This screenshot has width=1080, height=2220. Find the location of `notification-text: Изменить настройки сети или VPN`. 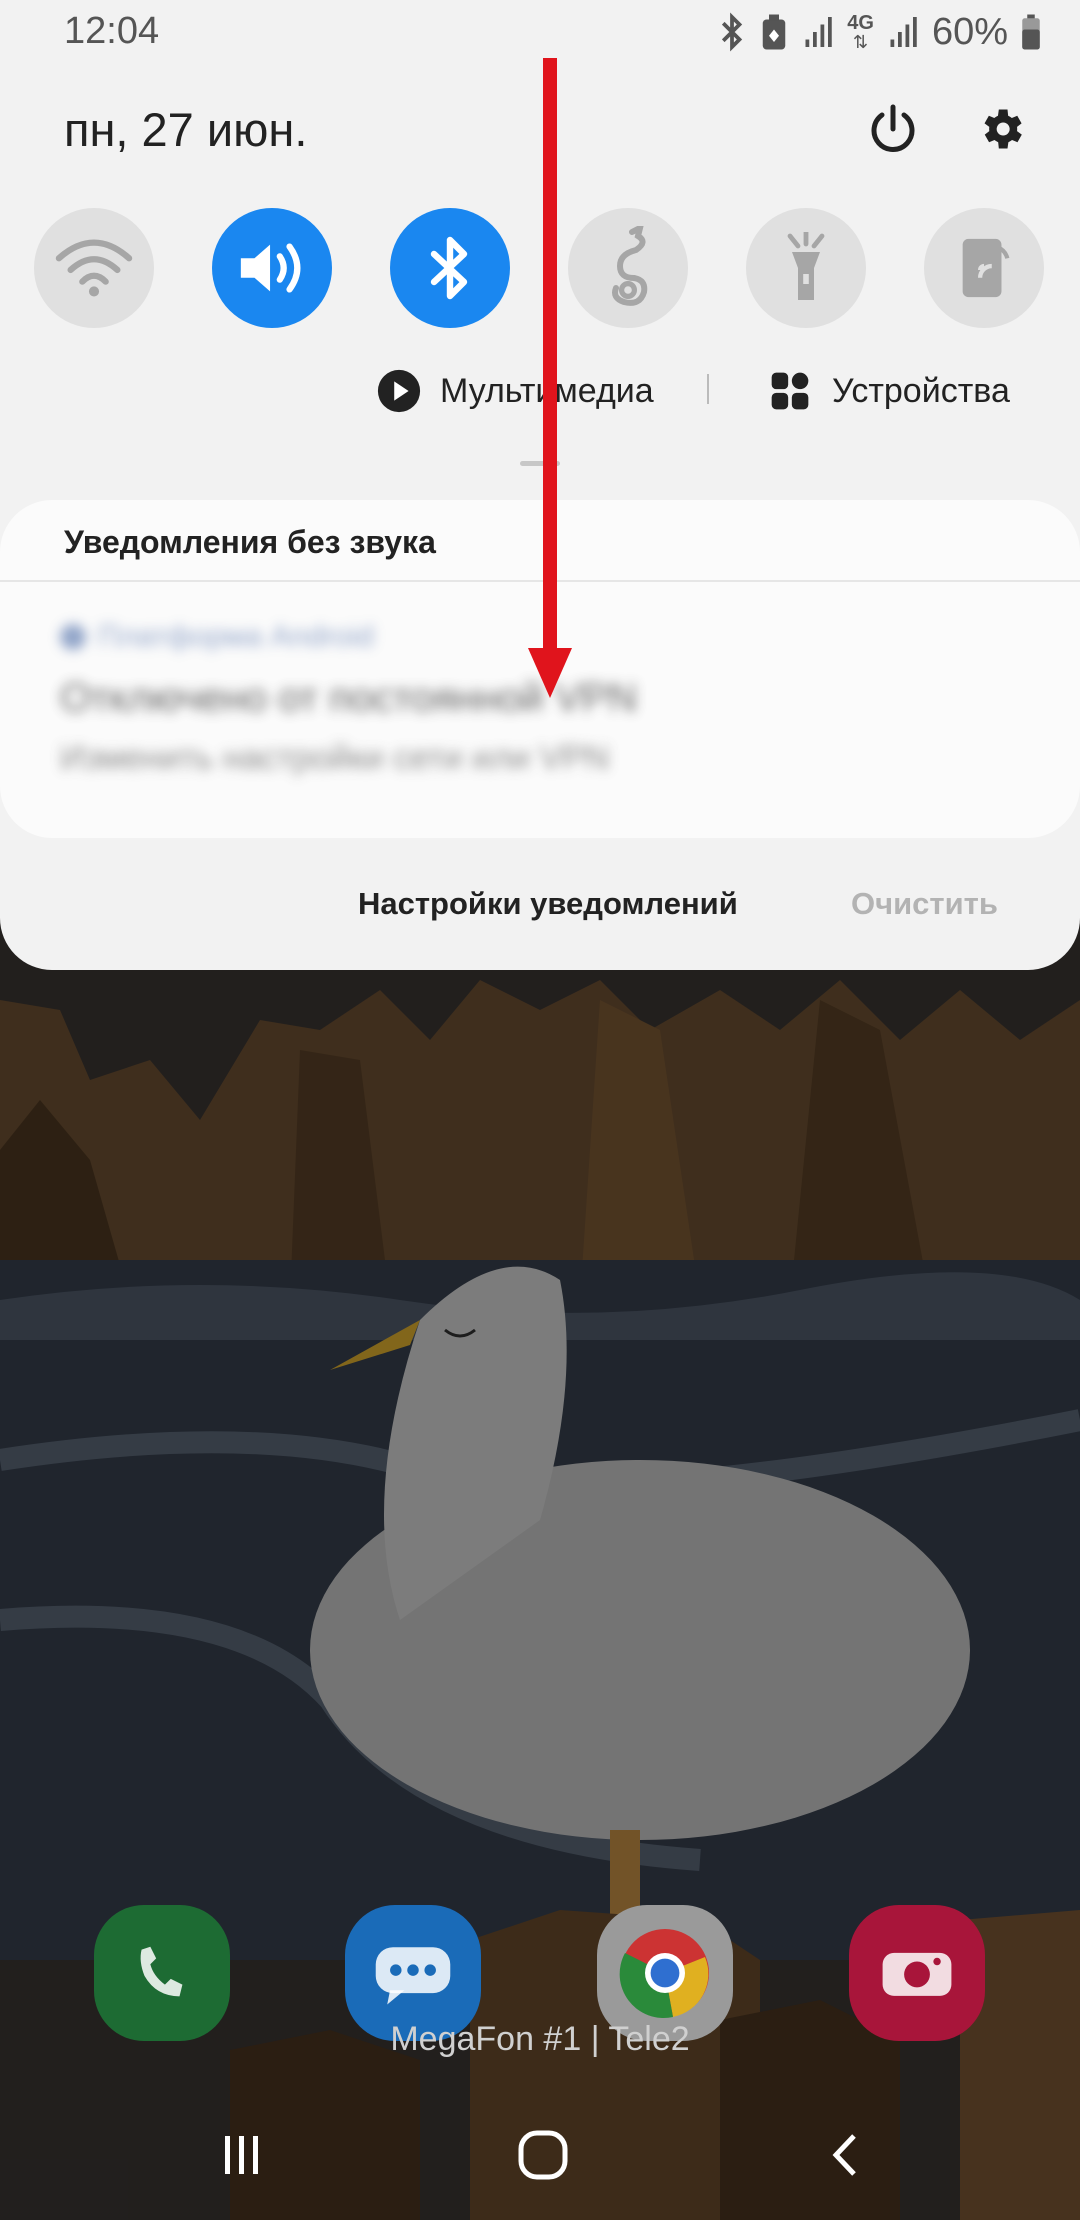

notification-text: Изменить настройки сети или VPN is located at coordinates (335, 758).